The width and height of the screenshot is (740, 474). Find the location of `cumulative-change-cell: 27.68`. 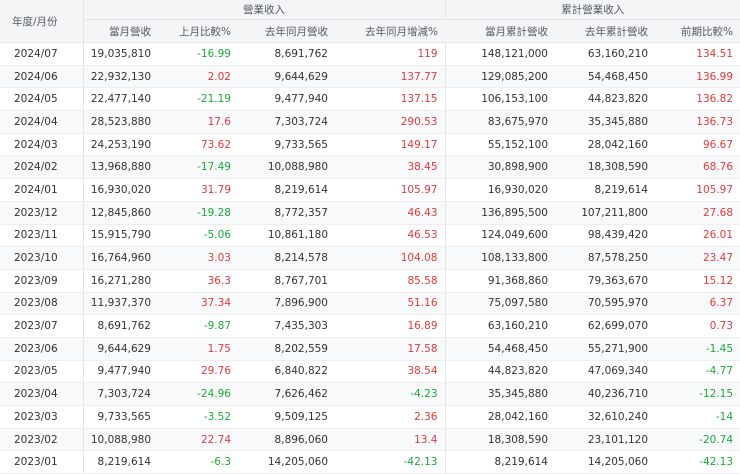

cumulative-change-cell: 27.68 is located at coordinates (697, 213).